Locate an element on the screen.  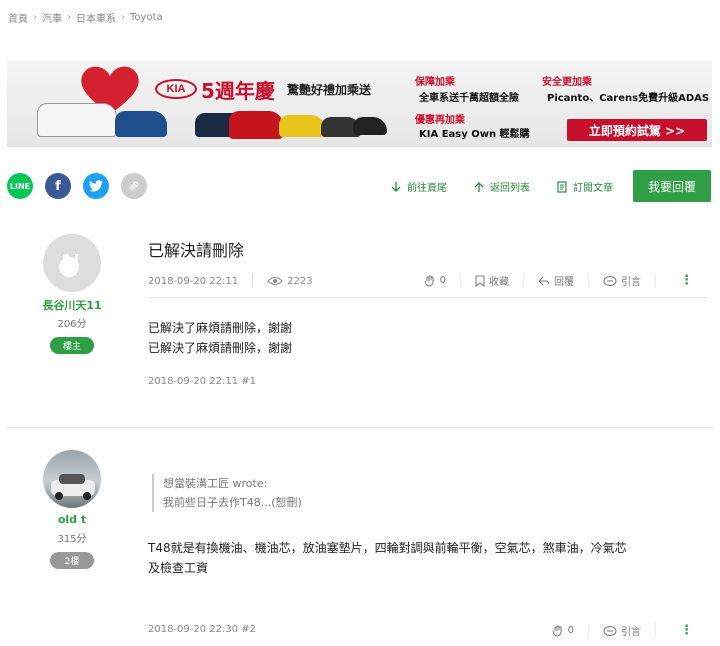
subscribe-button: 訂閱文章 is located at coordinates (584, 186).